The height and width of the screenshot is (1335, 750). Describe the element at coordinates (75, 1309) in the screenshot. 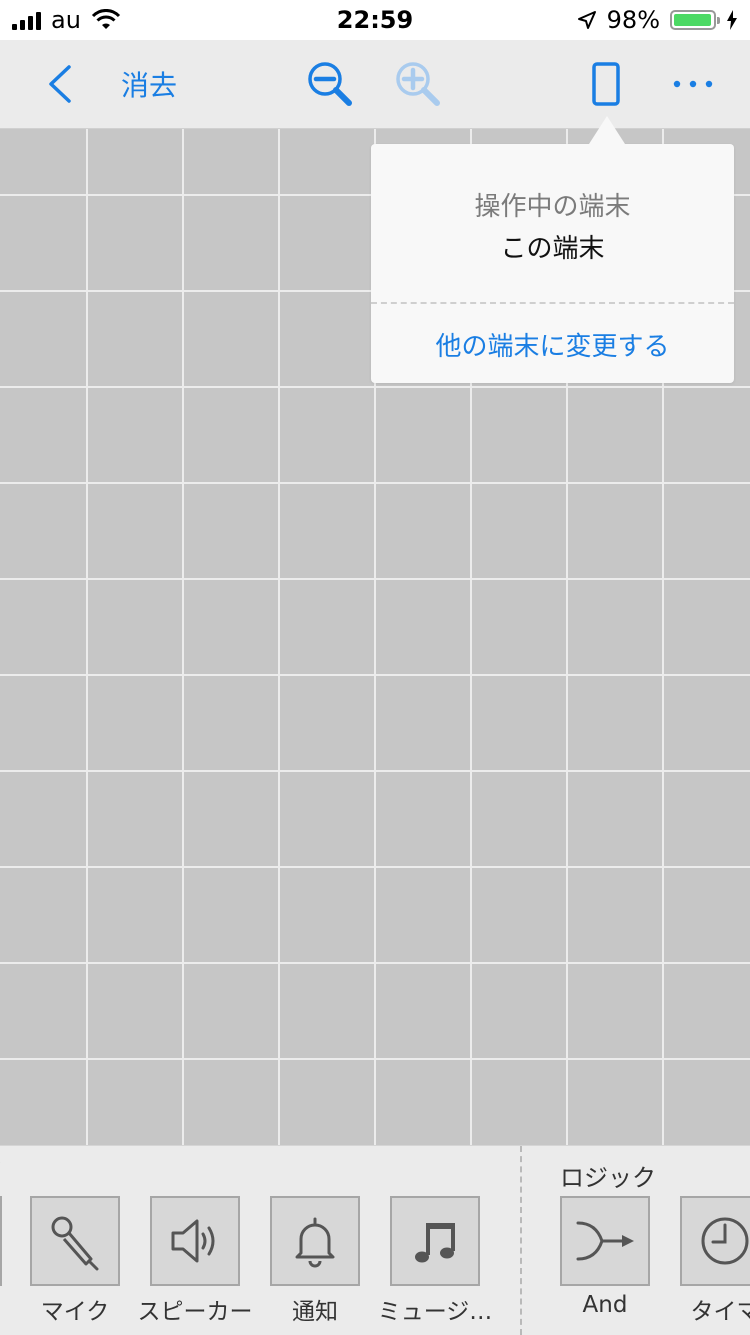

I see `palette-tile-mic-label: マイク` at that location.